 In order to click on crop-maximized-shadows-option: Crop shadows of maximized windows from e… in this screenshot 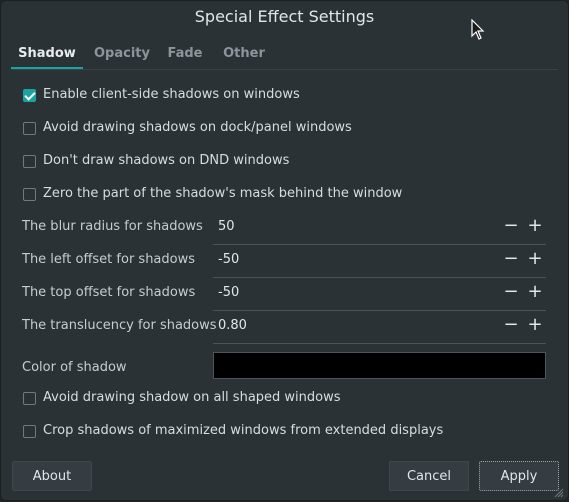, I will do `click(285, 431)`.